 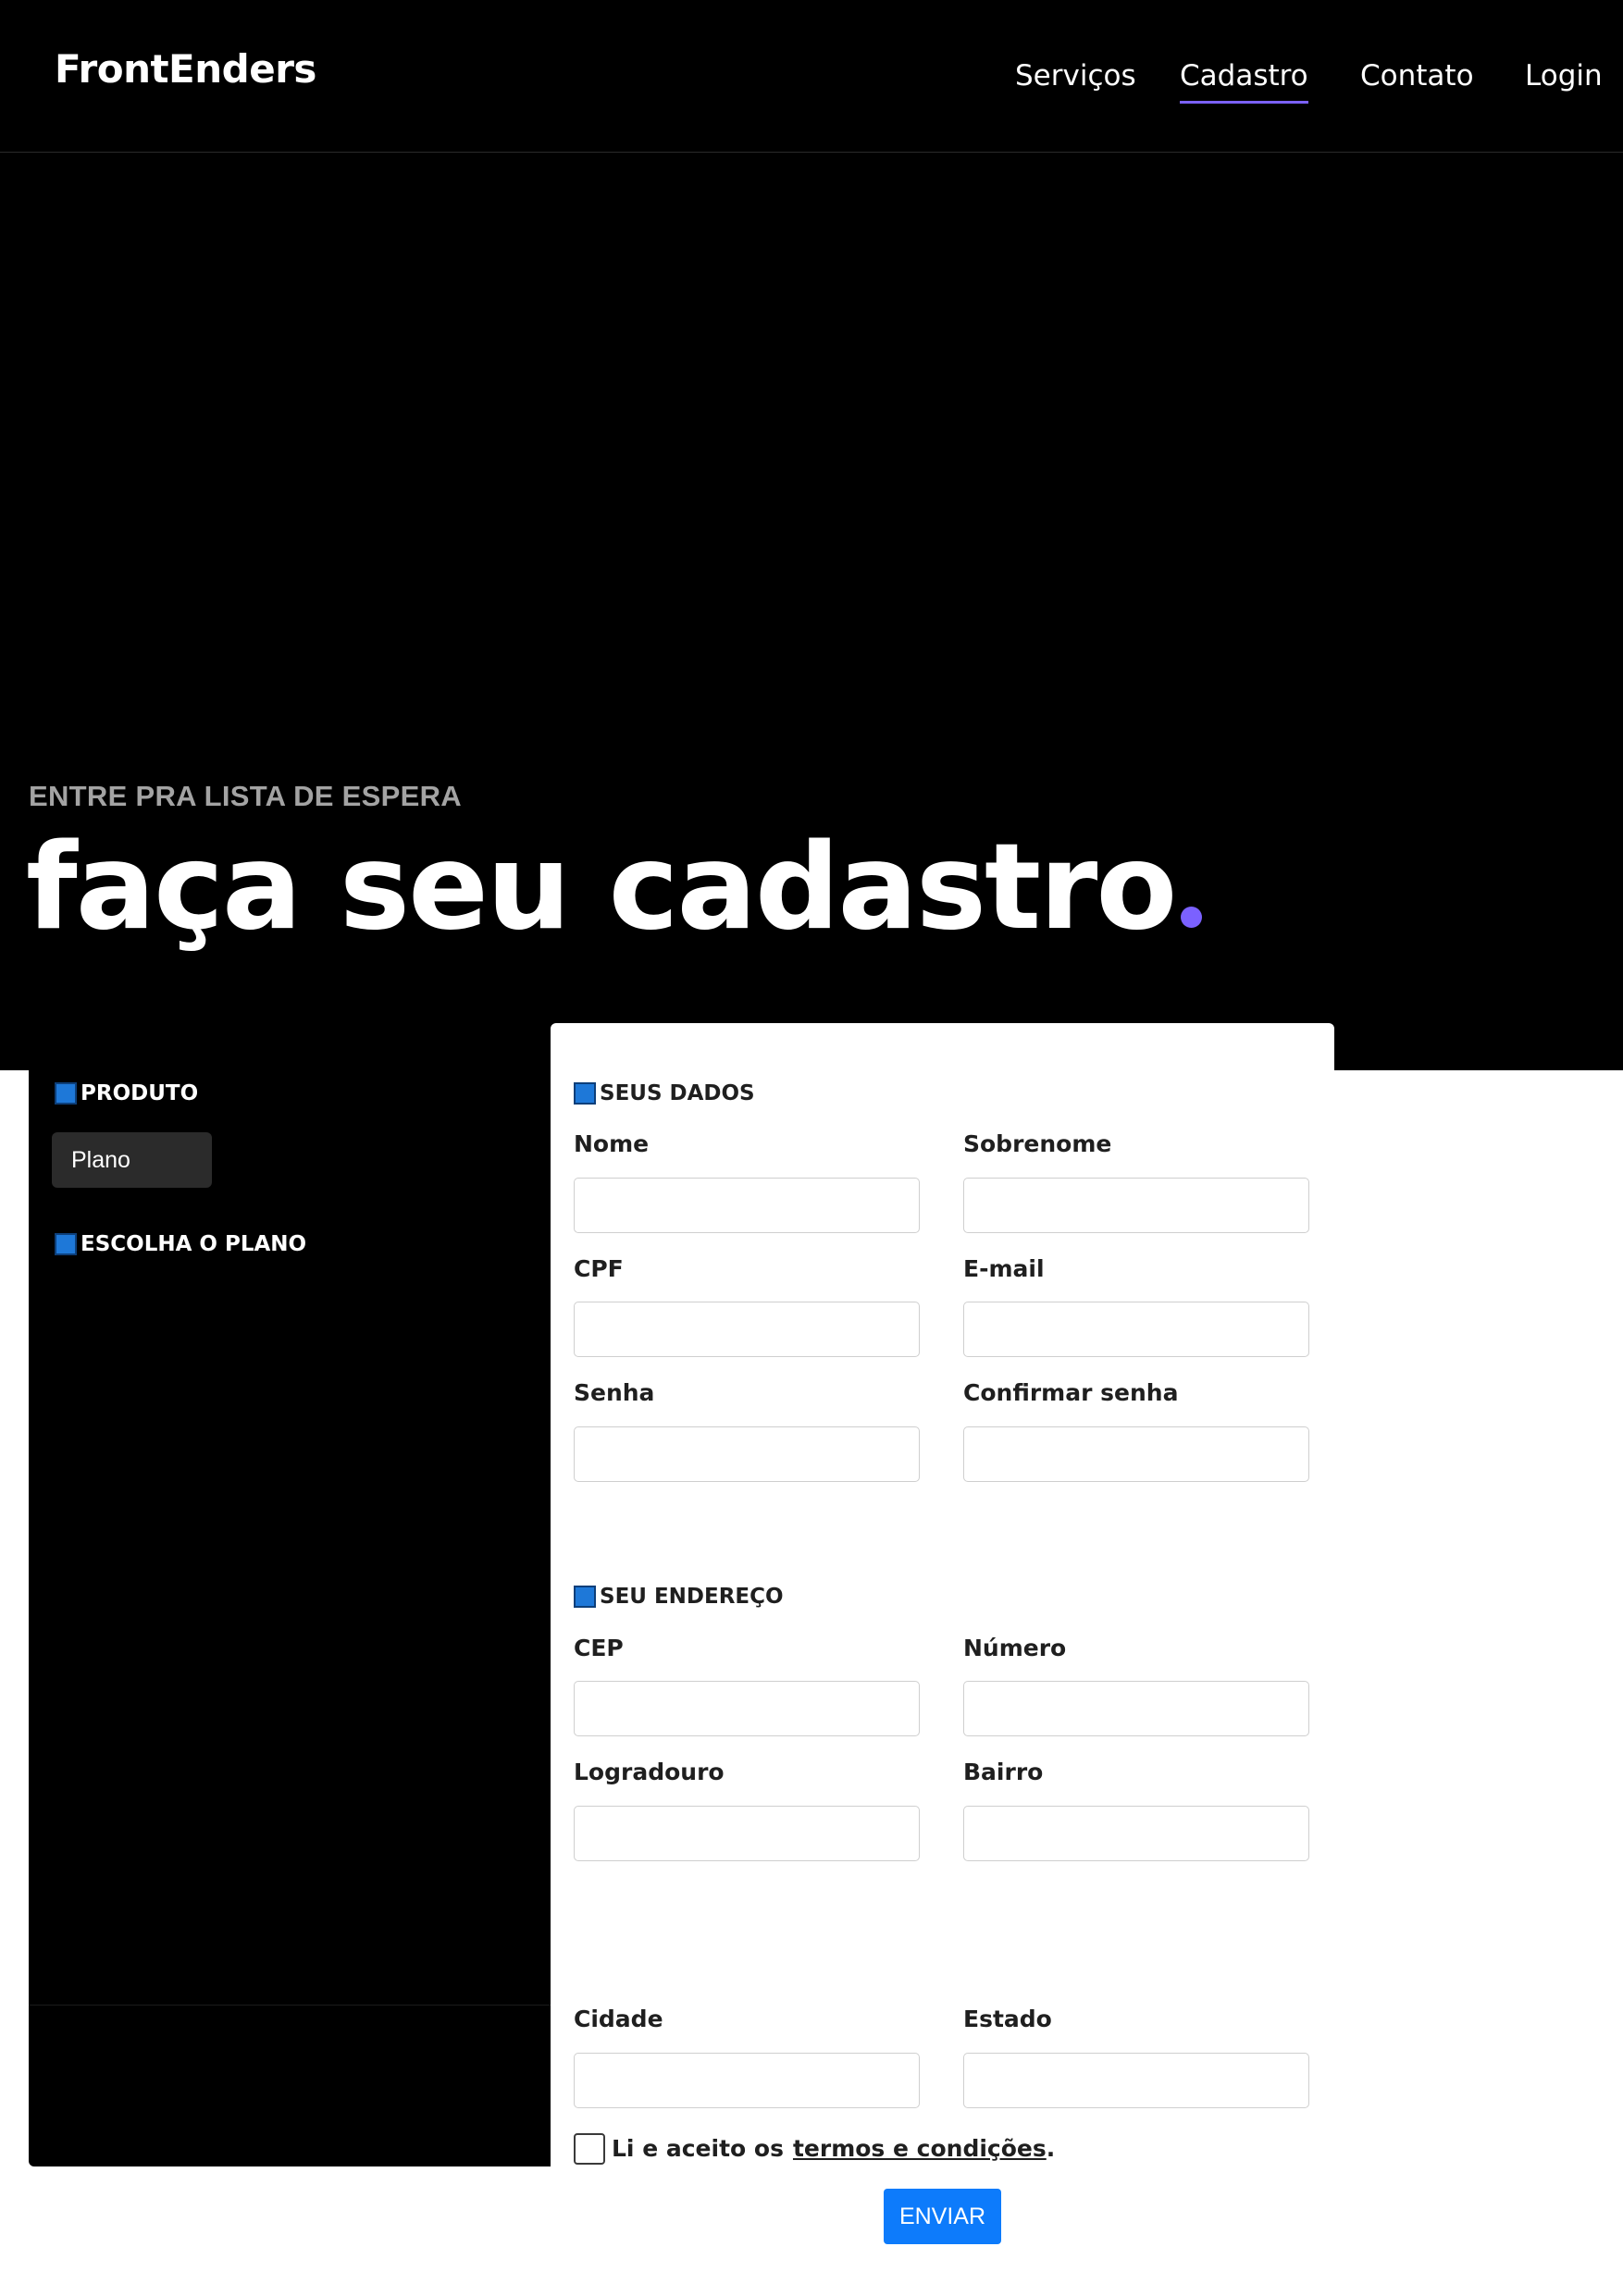 I want to click on cpf-input, so click(x=747, y=1329).